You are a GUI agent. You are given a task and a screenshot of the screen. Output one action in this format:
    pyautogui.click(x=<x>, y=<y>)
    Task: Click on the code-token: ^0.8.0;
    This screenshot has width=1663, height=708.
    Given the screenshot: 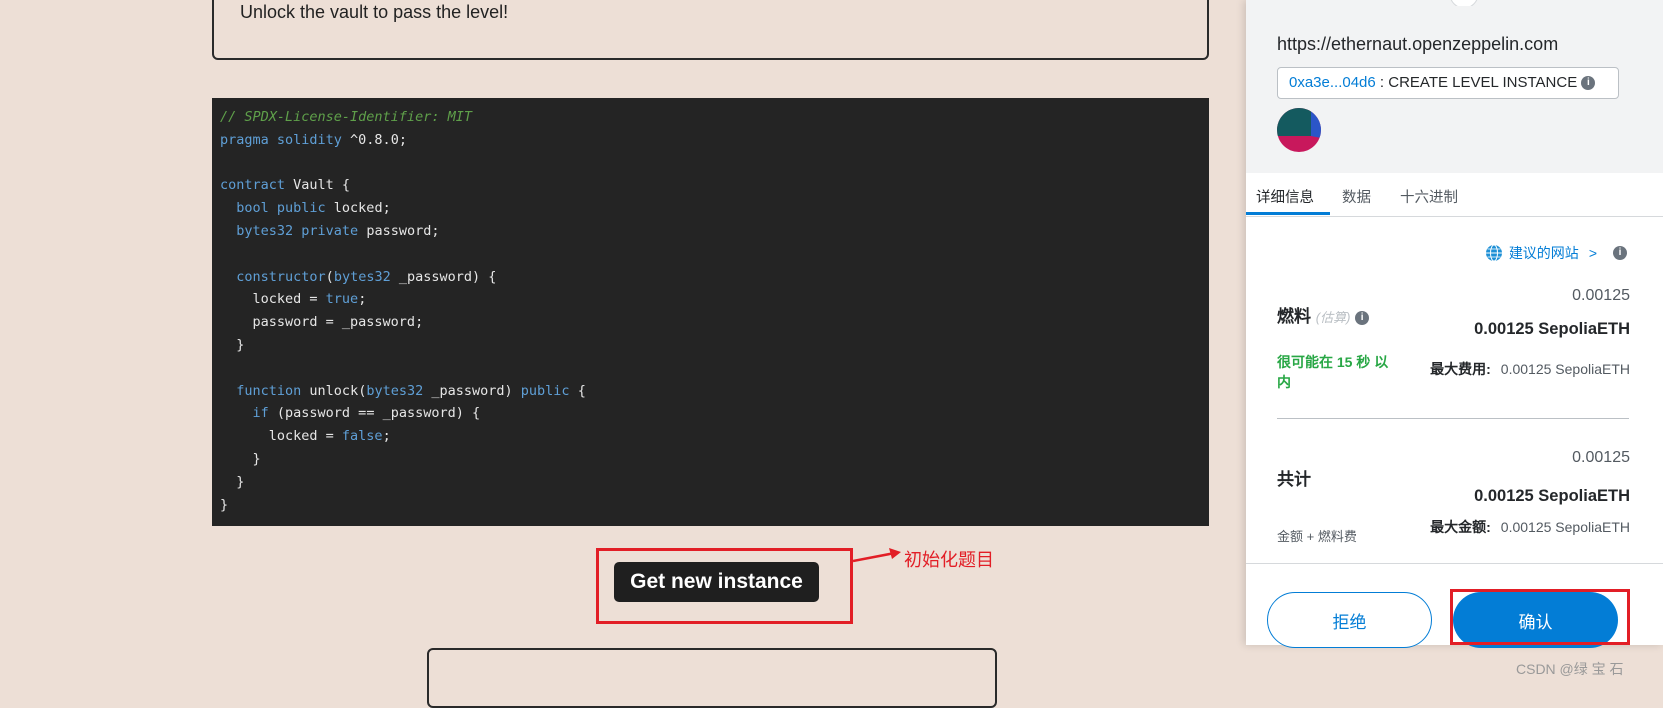 What is the action you would take?
    pyautogui.click(x=374, y=139)
    